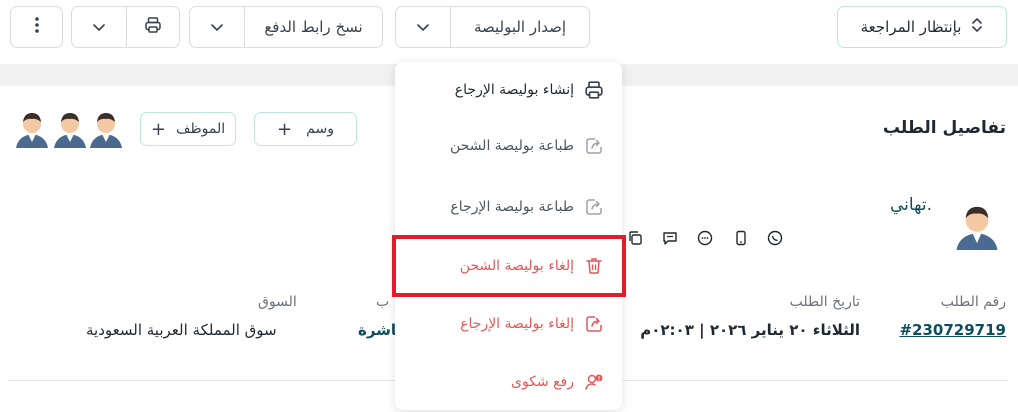 This screenshot has height=412, width=1018. What do you see at coordinates (512, 207) in the screenshot?
I see `menu-item-label: طباعة بوليصة الإرجاع` at bounding box center [512, 207].